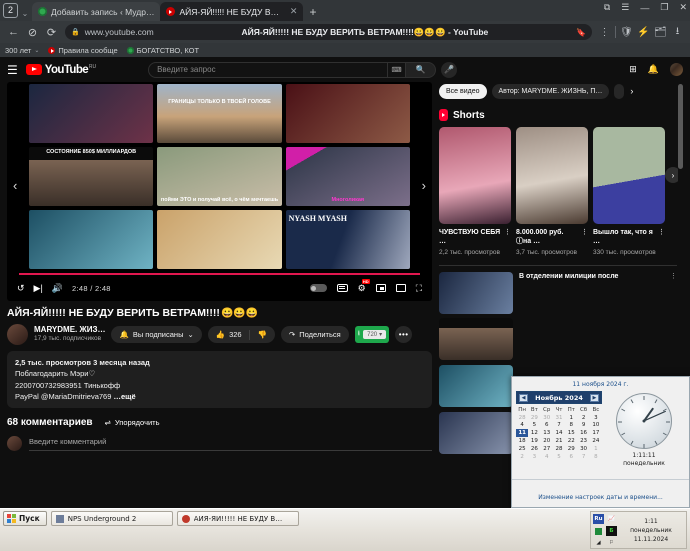 This screenshot has height=551, width=690. What do you see at coordinates (594, 397) in the screenshot?
I see `calendar-next-icon: ▶` at bounding box center [594, 397].